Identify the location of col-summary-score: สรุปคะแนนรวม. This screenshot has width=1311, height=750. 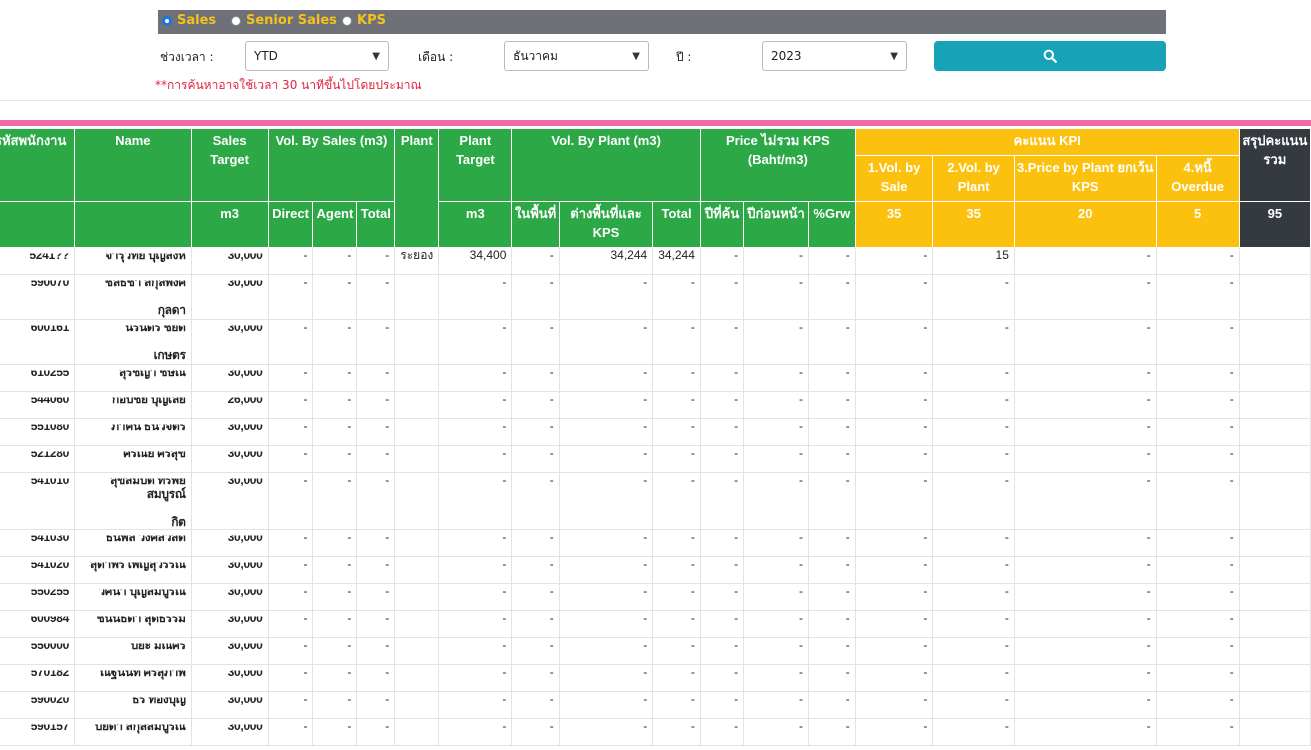
(1274, 165).